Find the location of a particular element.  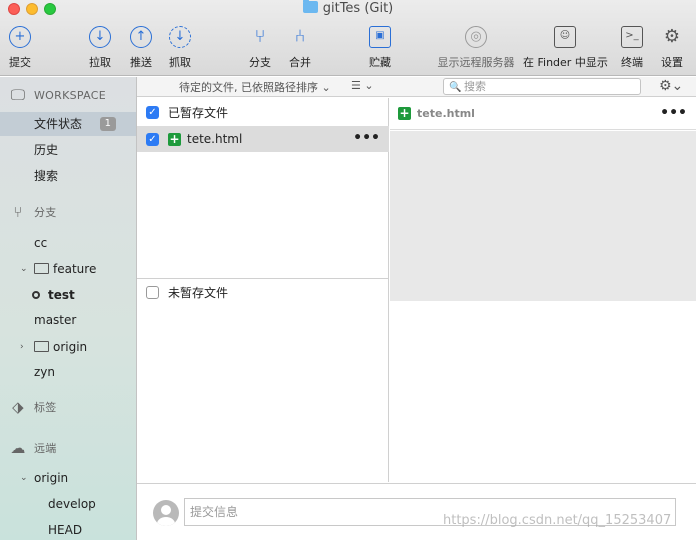

remote-branch-label: develop is located at coordinates (72, 504).